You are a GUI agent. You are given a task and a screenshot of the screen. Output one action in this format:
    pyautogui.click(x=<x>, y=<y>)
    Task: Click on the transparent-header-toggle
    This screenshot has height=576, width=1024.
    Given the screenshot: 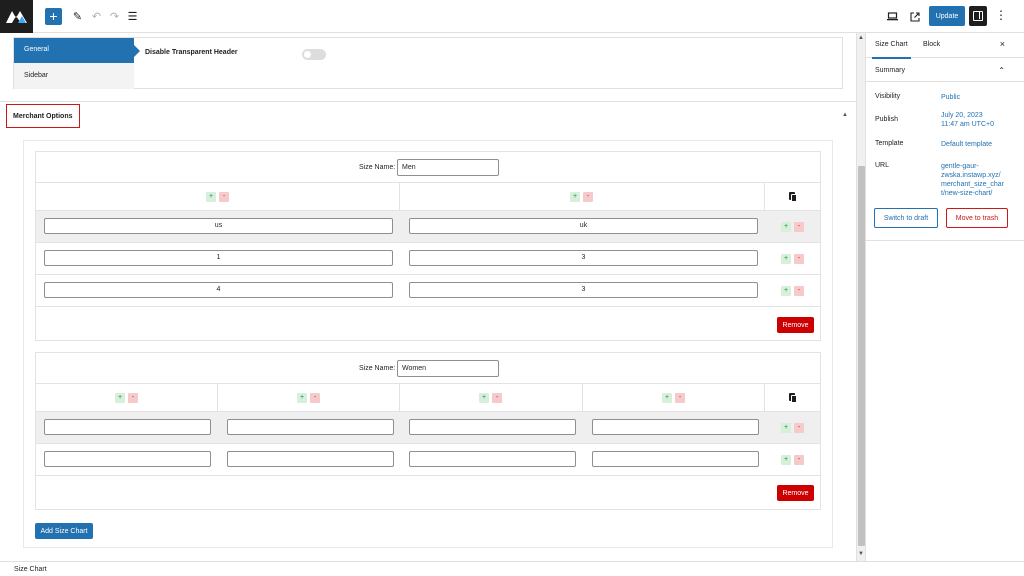 What is the action you would take?
    pyautogui.click(x=314, y=54)
    